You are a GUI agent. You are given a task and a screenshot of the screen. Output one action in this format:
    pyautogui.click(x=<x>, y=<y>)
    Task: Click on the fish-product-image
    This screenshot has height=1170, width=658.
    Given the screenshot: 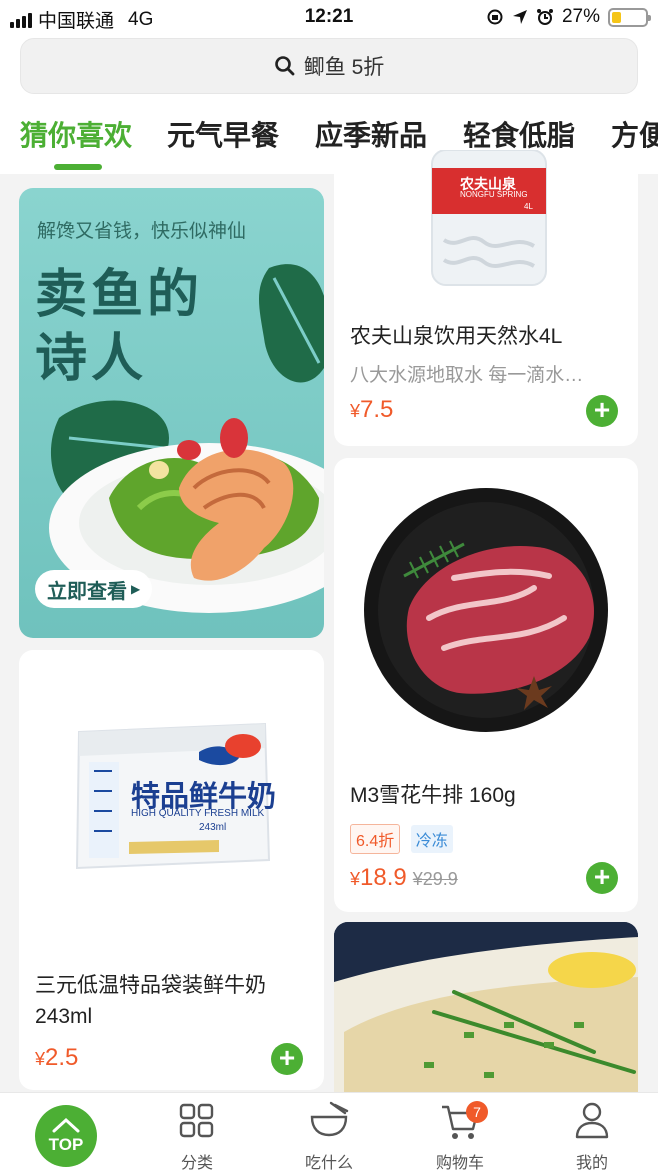 What is the action you would take?
    pyautogui.click(x=486, y=1008)
    